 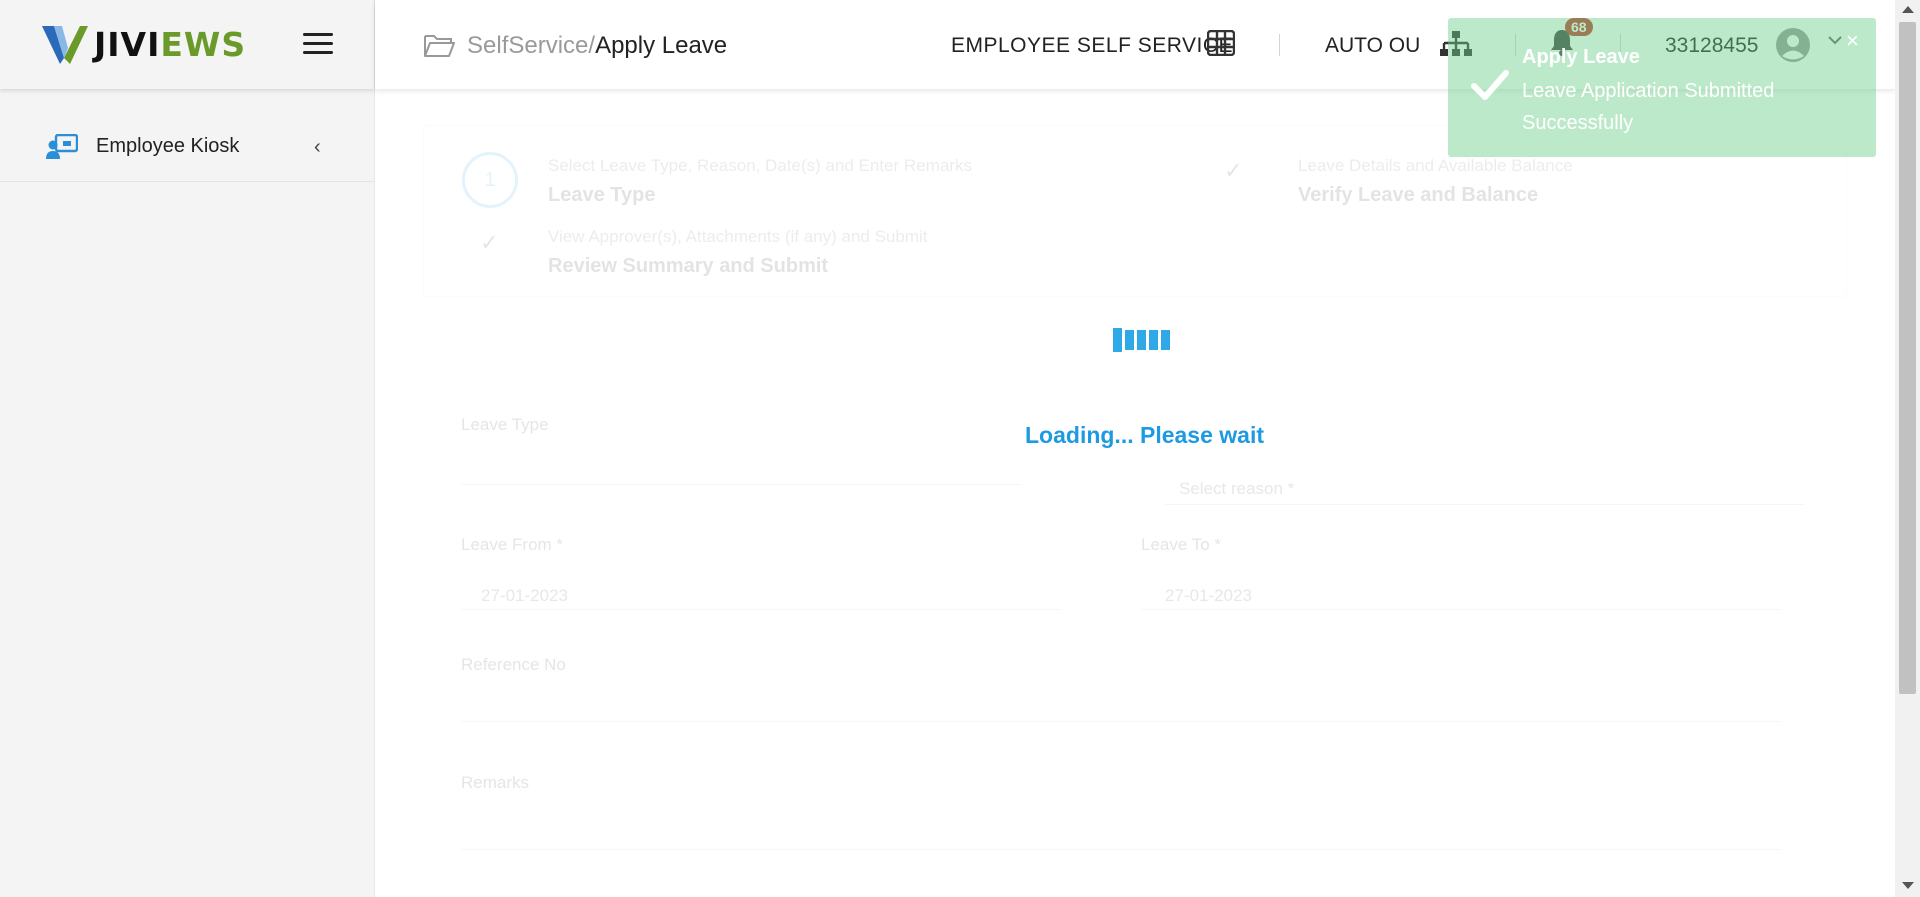 I want to click on step-2-check-icon: ✓, so click(x=1233, y=170).